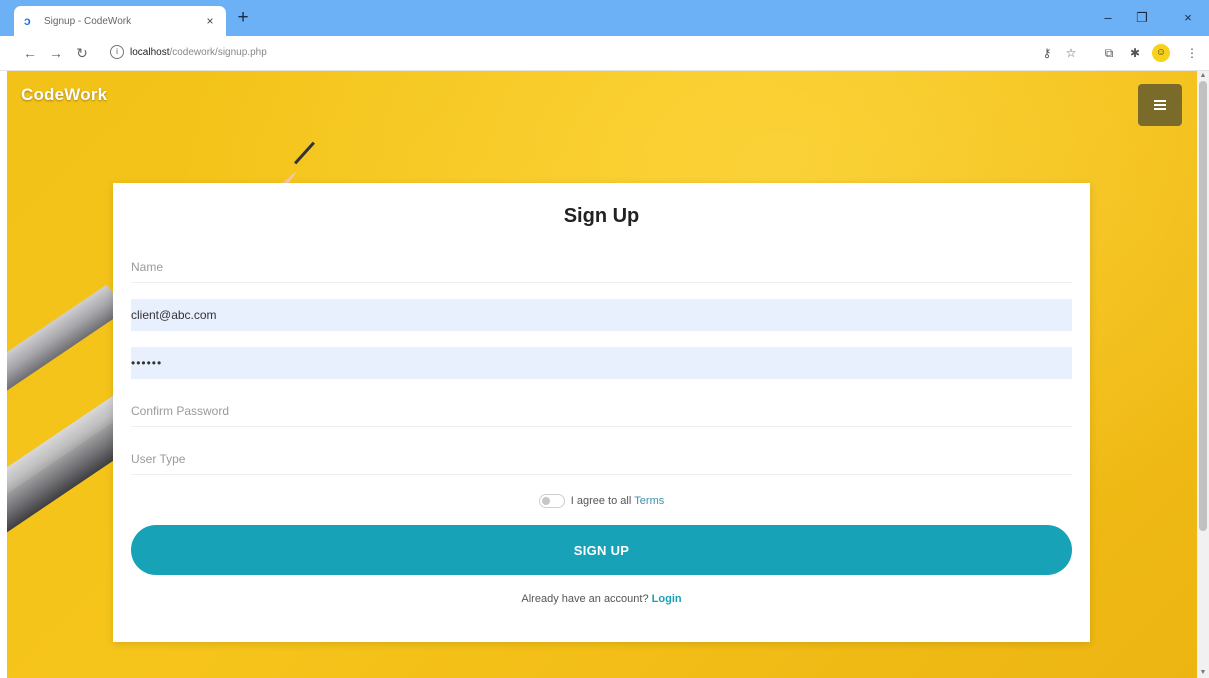 The height and width of the screenshot is (678, 1209). Describe the element at coordinates (601, 216) in the screenshot. I see `form-title: Sign Up` at that location.